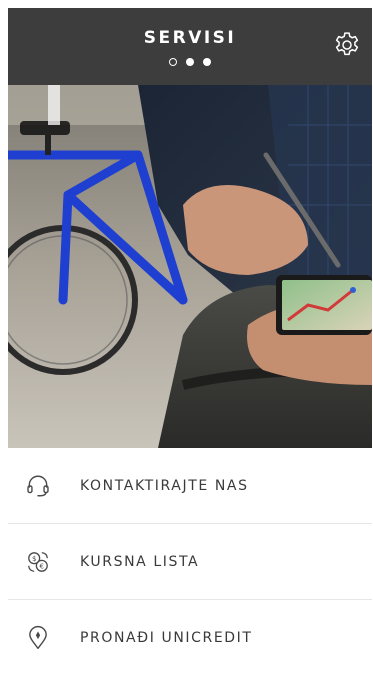  I want to click on gear-icon, so click(347, 44).